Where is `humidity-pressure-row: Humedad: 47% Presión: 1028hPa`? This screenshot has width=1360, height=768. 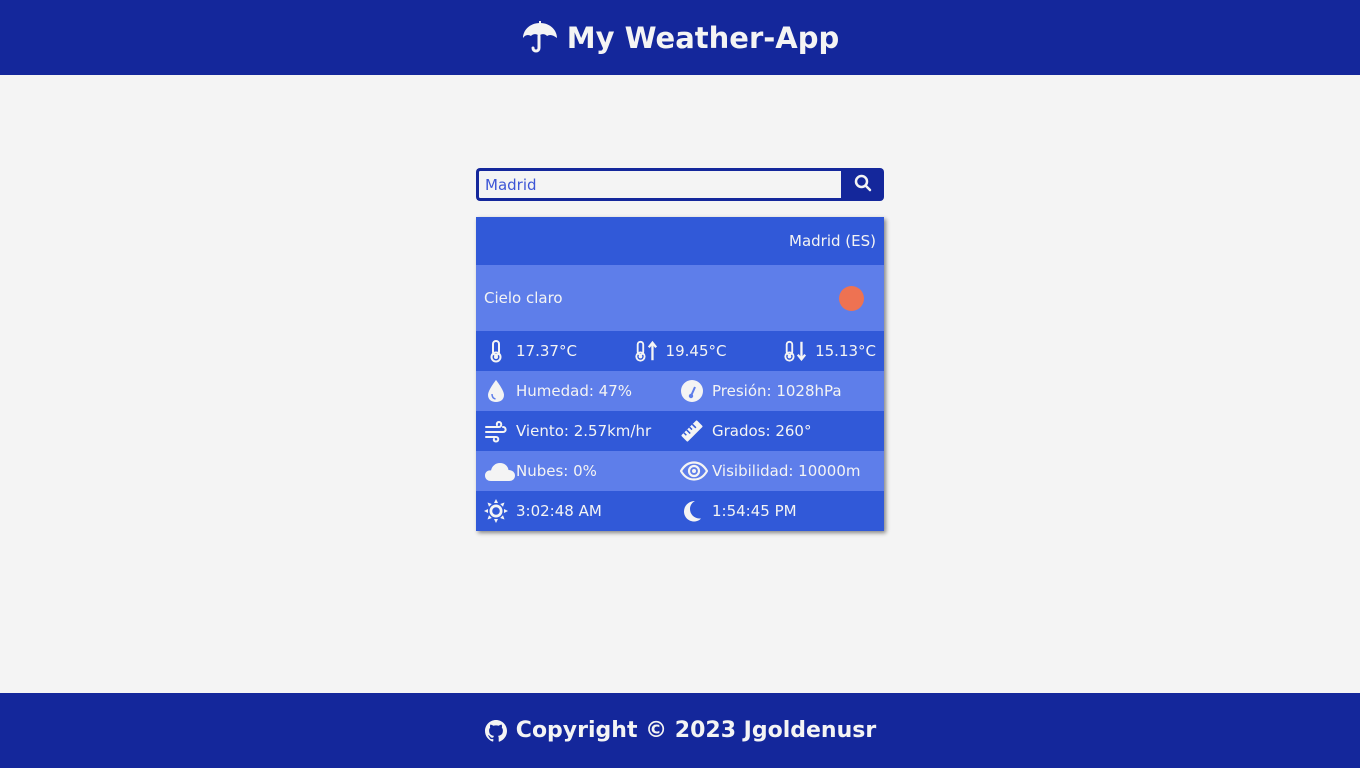 humidity-pressure-row: Humedad: 47% Presión: 1028hPa is located at coordinates (680, 391).